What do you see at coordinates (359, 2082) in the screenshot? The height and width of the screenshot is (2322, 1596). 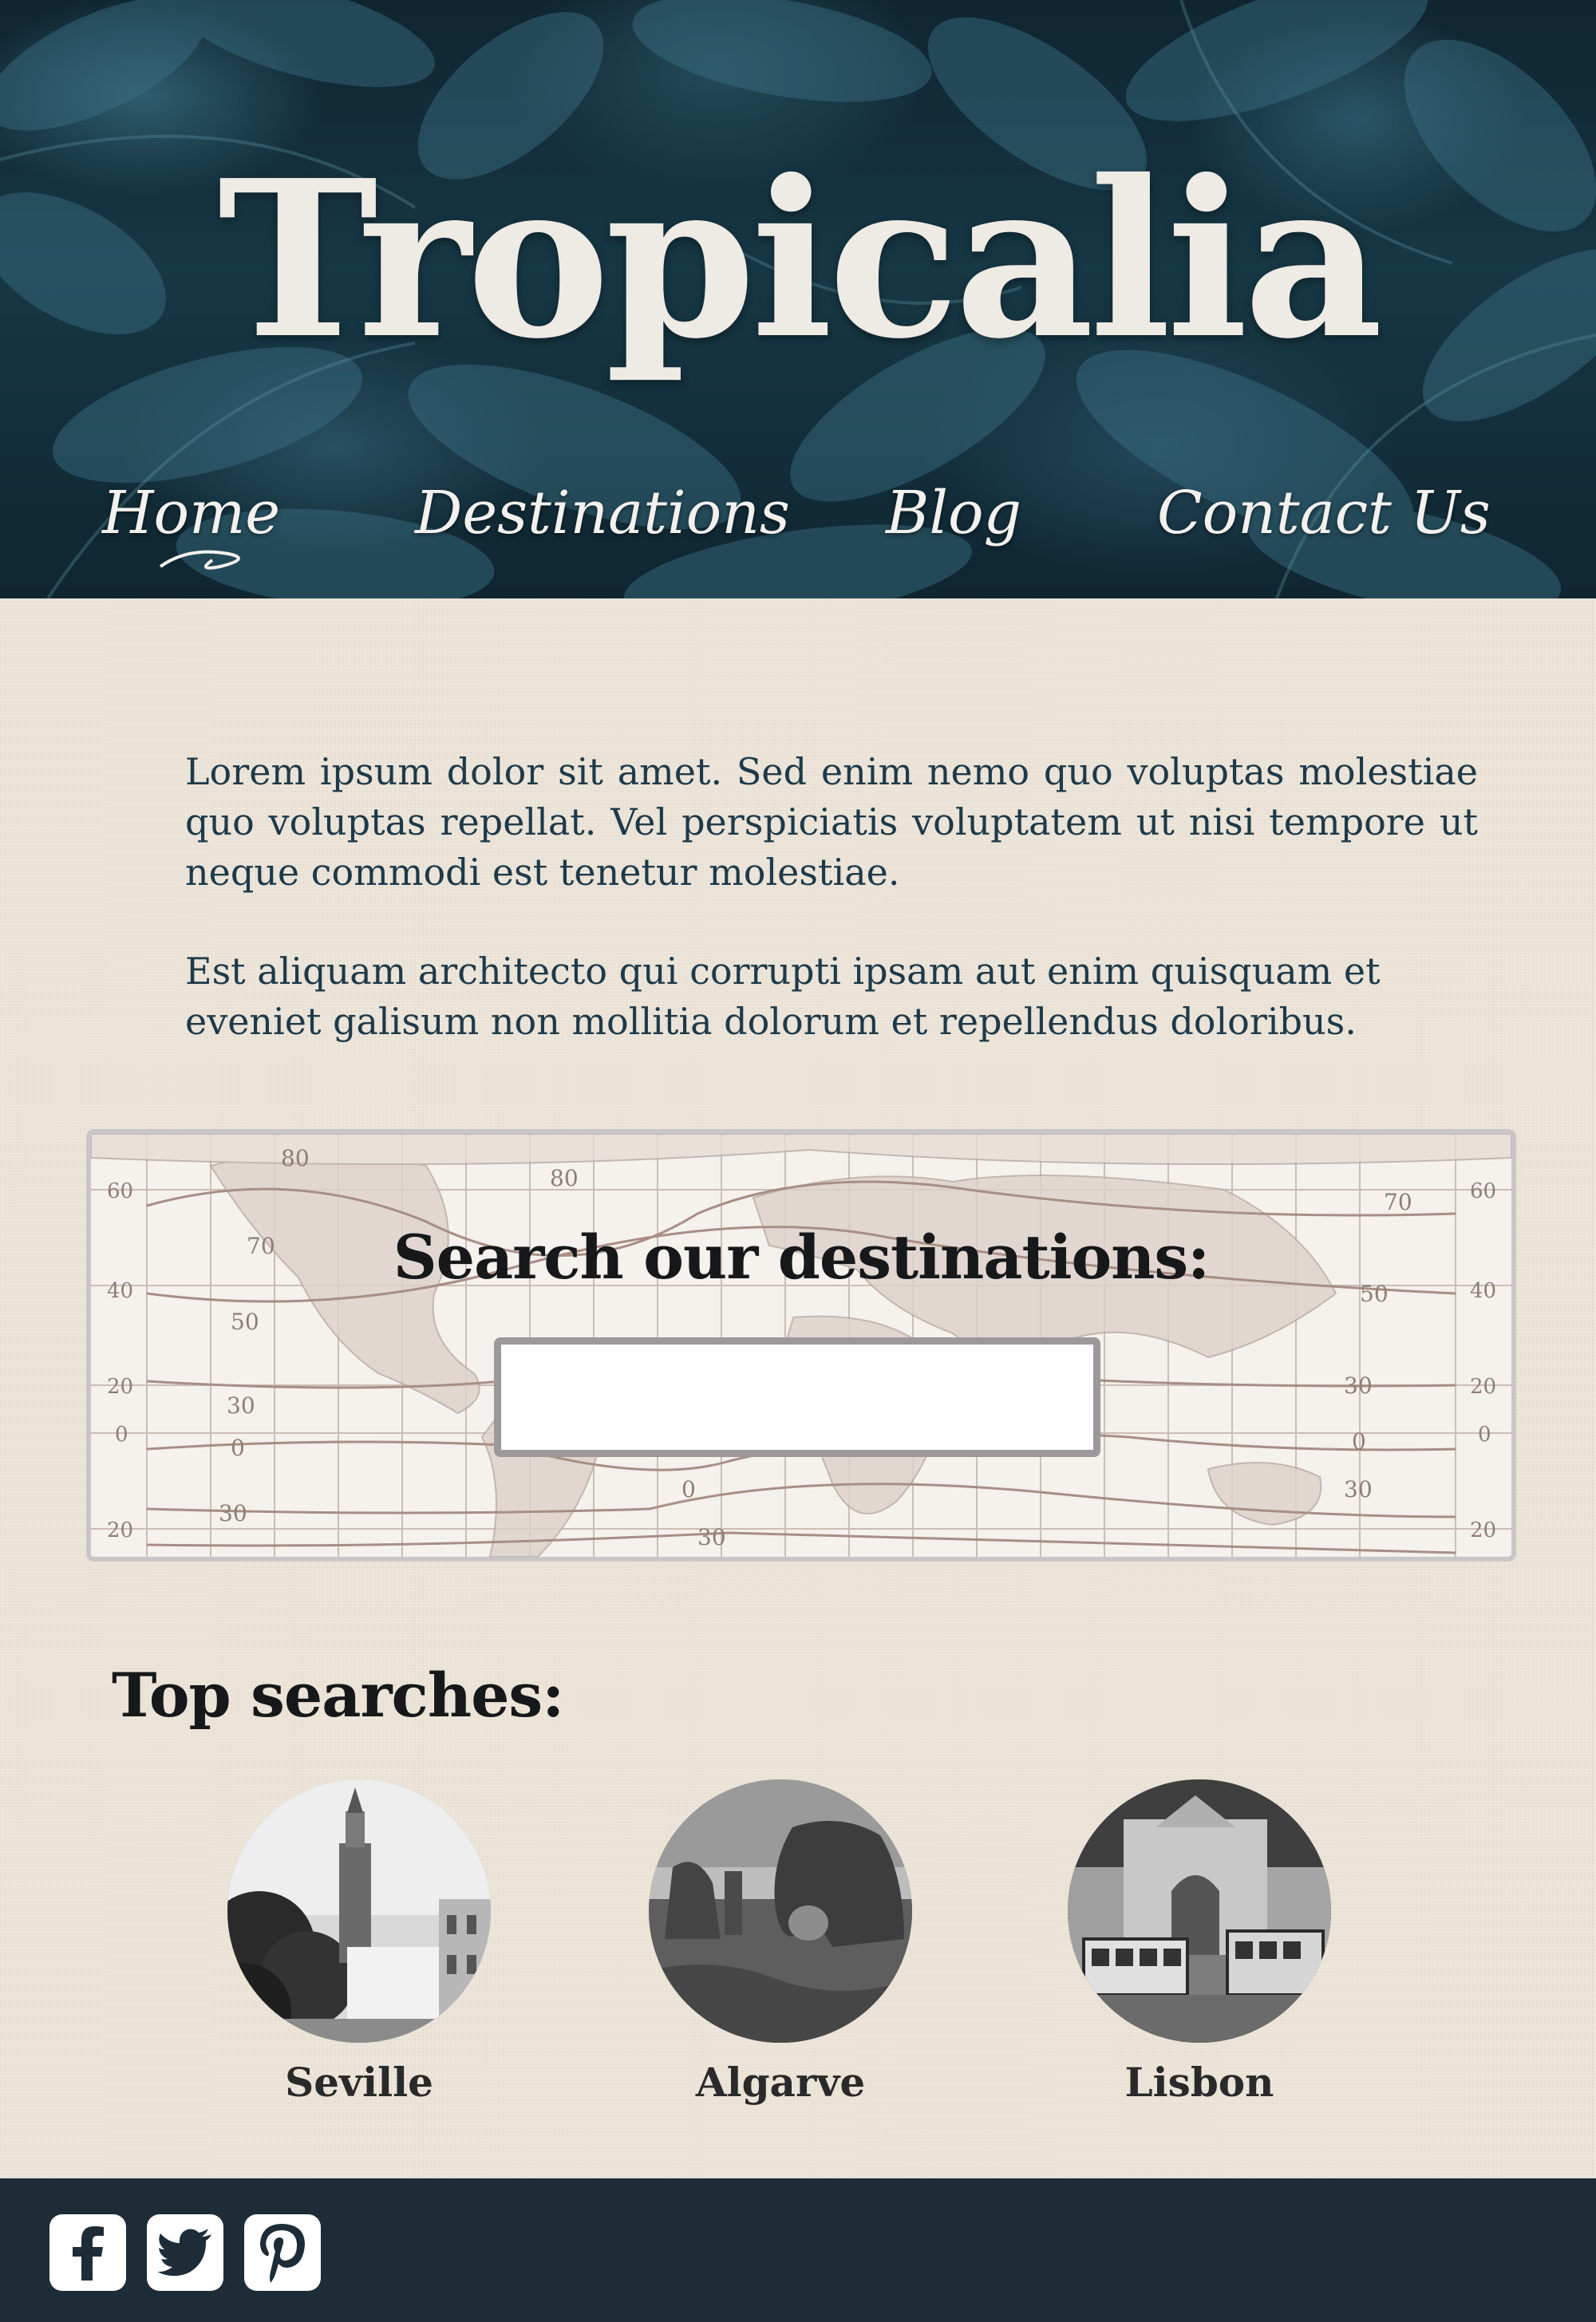 I see `destination-label-seville: Seville` at bounding box center [359, 2082].